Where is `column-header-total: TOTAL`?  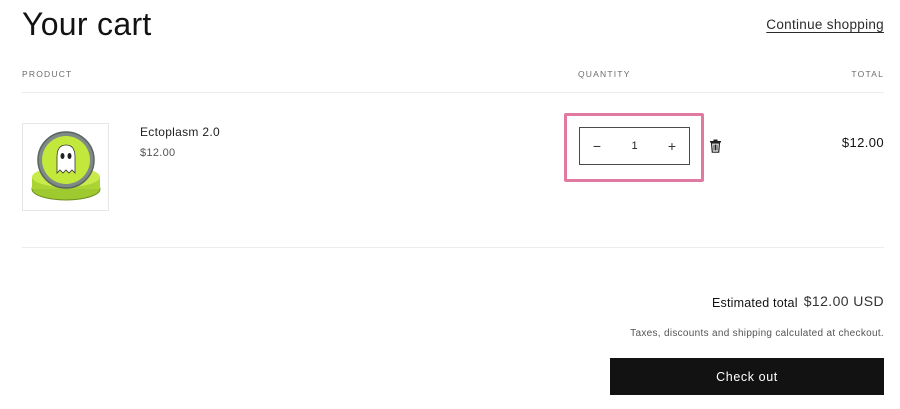 column-header-total: TOTAL is located at coordinates (867, 74).